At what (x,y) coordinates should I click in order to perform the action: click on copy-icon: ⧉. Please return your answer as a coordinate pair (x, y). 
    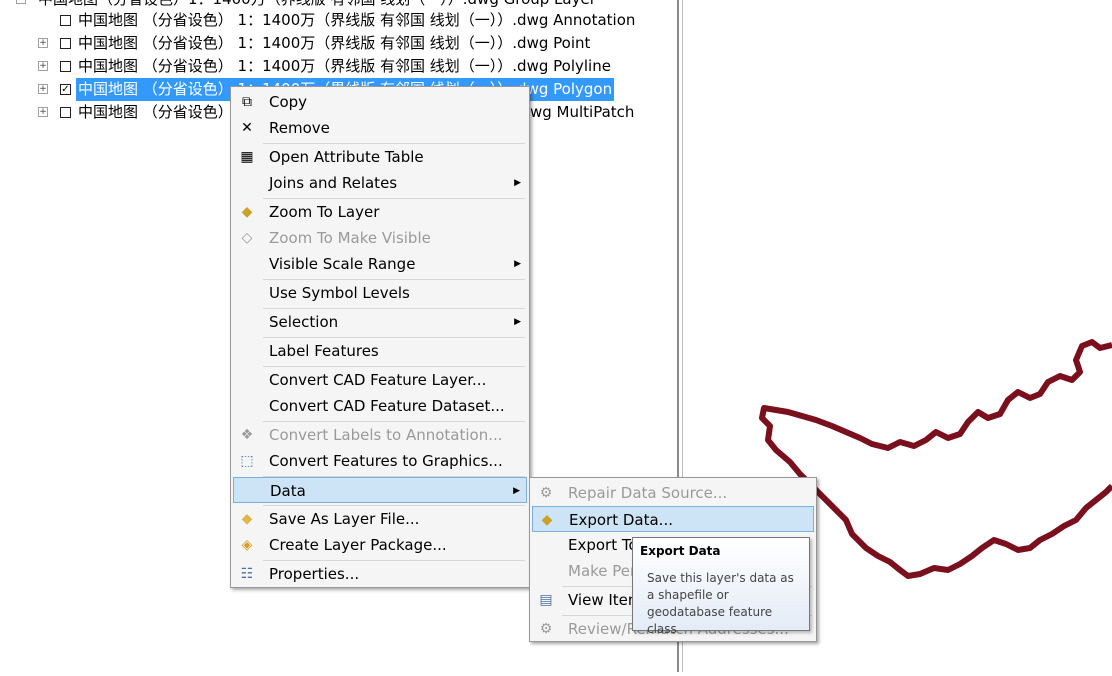
    Looking at the image, I should click on (247, 102).